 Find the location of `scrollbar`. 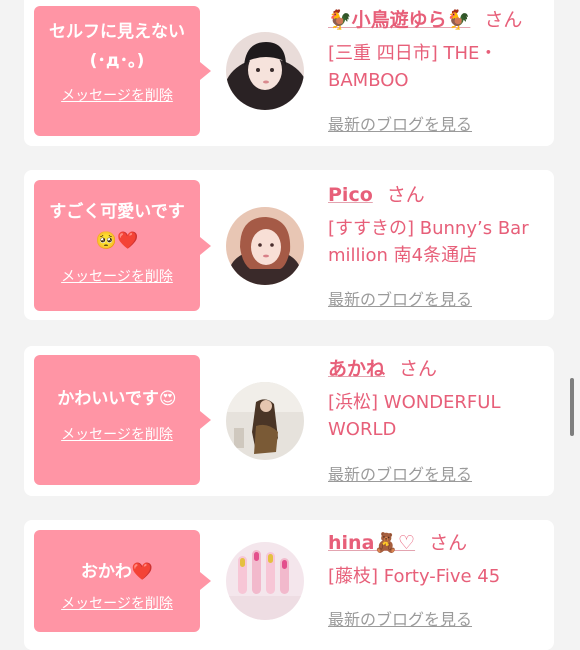

scrollbar is located at coordinates (572, 407).